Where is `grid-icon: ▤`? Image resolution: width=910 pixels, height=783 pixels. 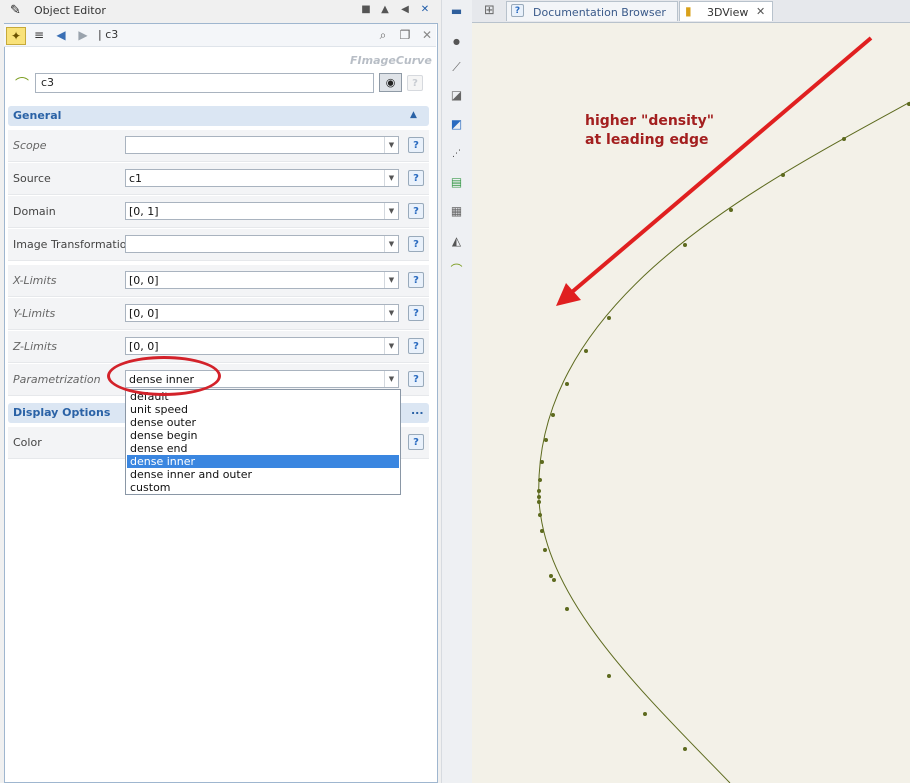
grid-icon: ▤ is located at coordinates (456, 182).